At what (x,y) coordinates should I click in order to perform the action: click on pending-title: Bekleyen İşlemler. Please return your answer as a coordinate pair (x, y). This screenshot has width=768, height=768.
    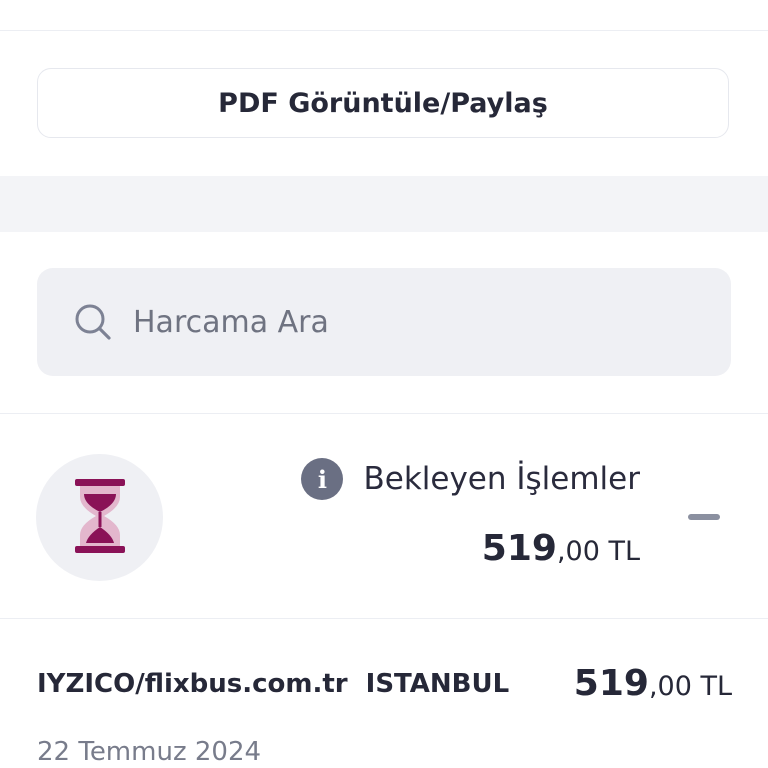
    Looking at the image, I should click on (501, 479).